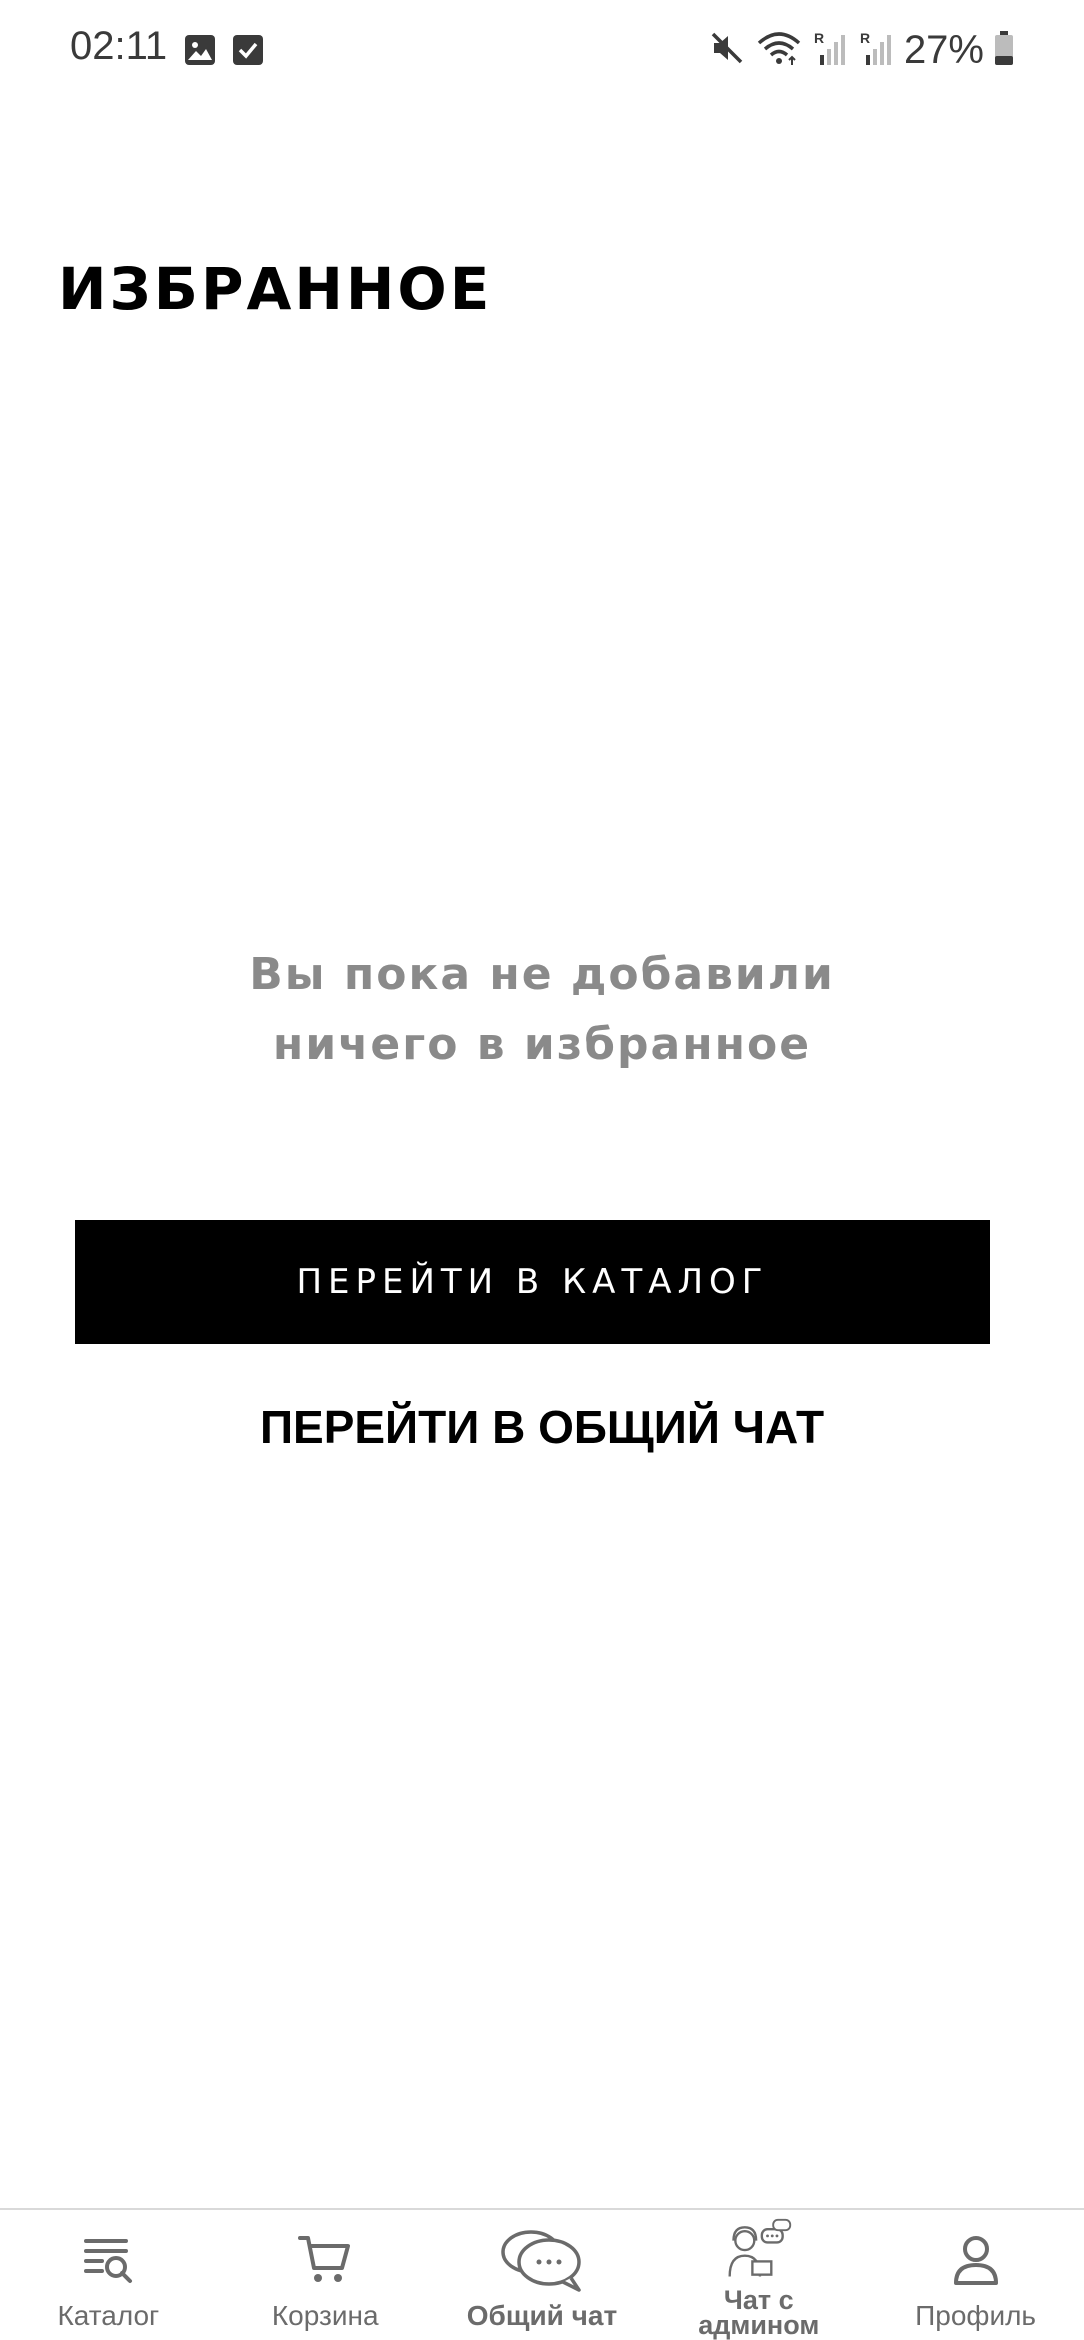  Describe the element at coordinates (727, 50) in the screenshot. I see `mute-icon` at that location.